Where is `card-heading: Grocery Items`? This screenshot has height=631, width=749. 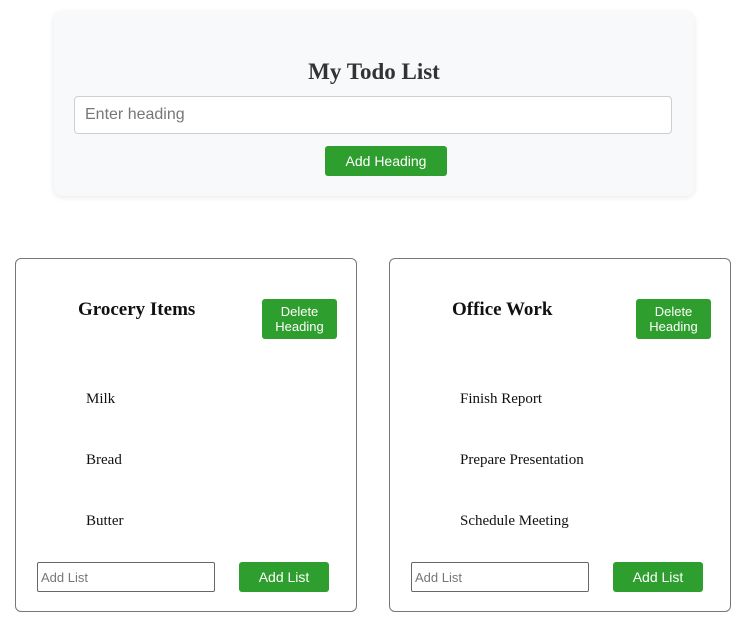
card-heading: Grocery Items is located at coordinates (137, 309).